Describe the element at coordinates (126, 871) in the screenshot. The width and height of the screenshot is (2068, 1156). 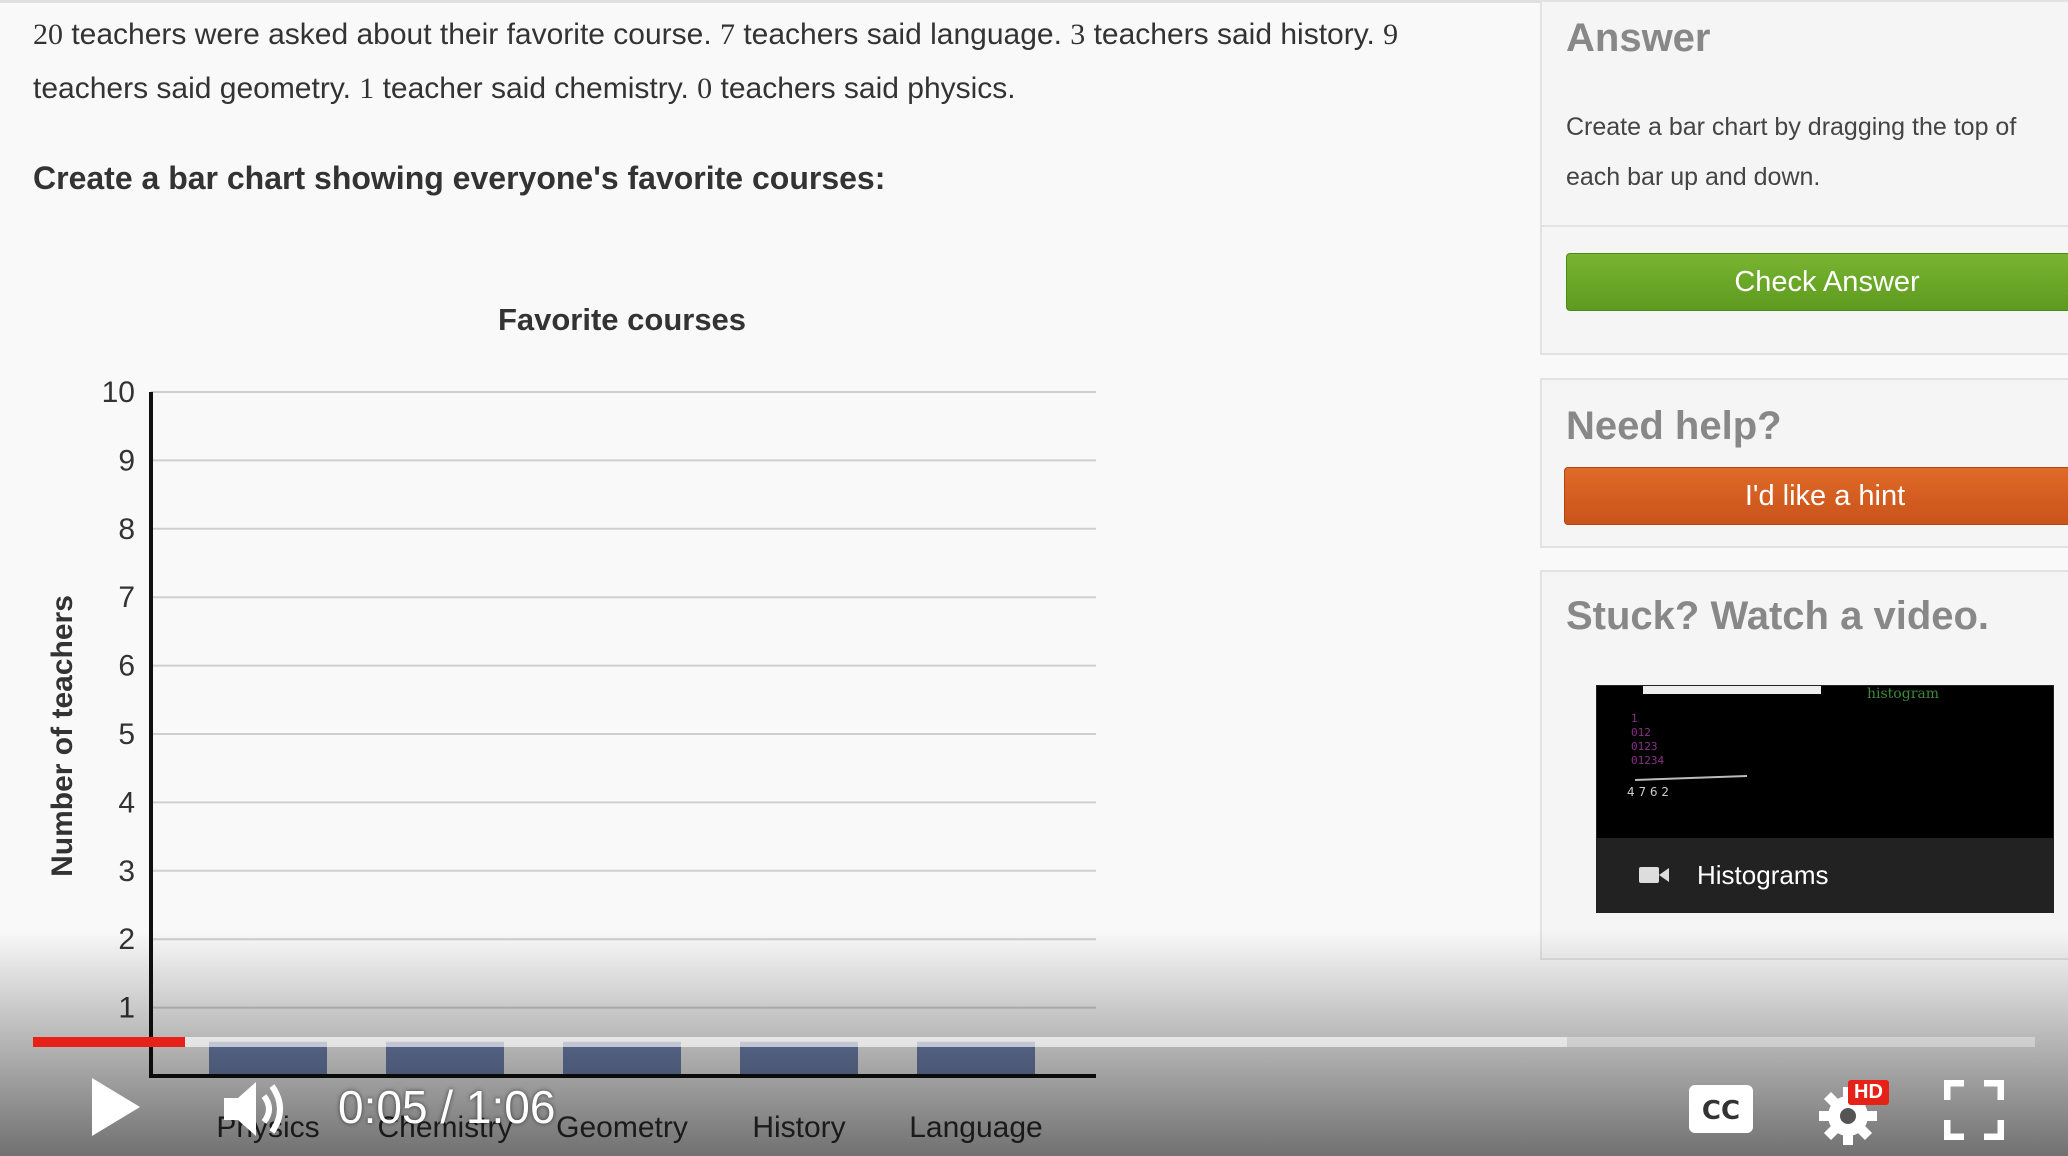
I see `y-tick-label: 3` at that location.